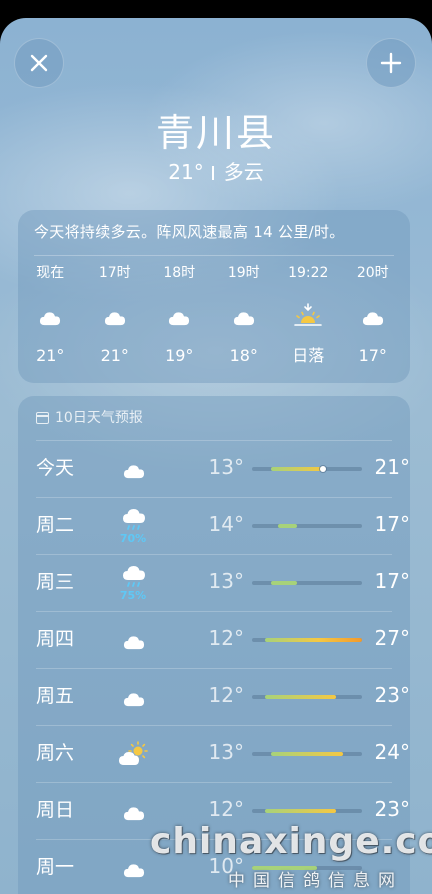 This screenshot has width=432, height=894. I want to click on hourly-item: 19时 18°, so click(244, 314).